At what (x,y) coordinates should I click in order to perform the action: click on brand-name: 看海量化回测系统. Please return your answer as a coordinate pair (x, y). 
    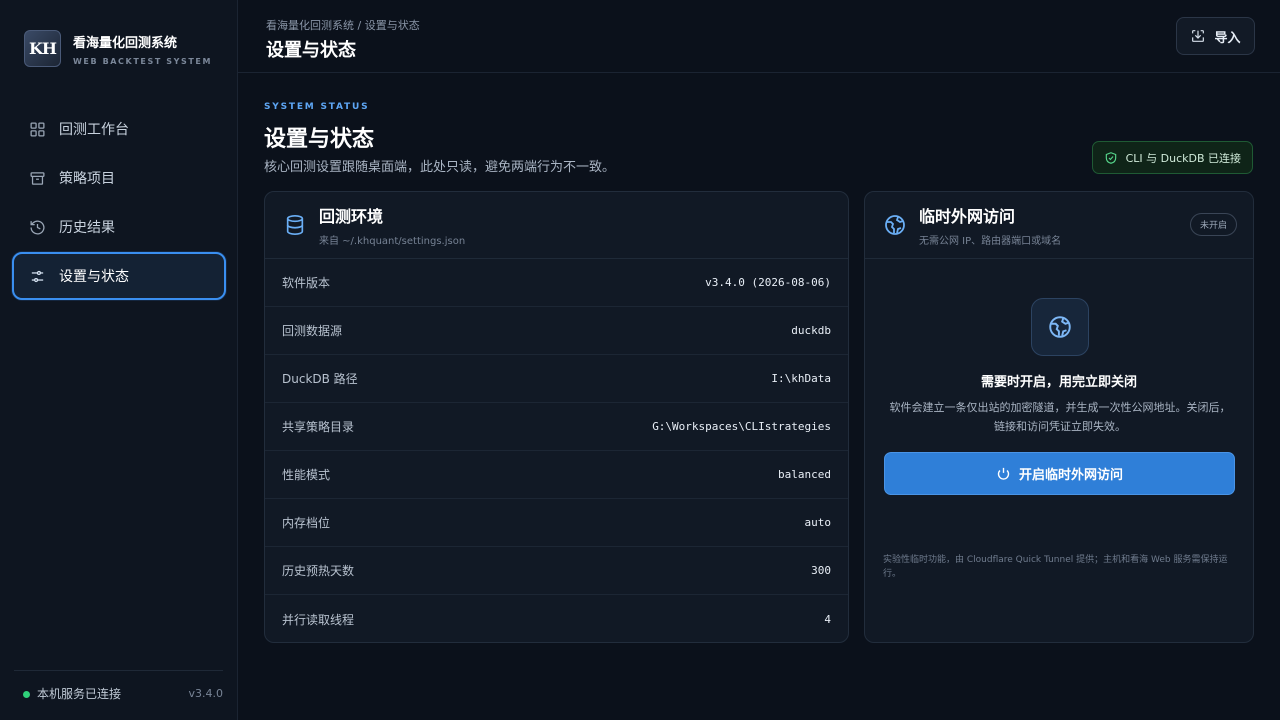
    Looking at the image, I should click on (125, 43).